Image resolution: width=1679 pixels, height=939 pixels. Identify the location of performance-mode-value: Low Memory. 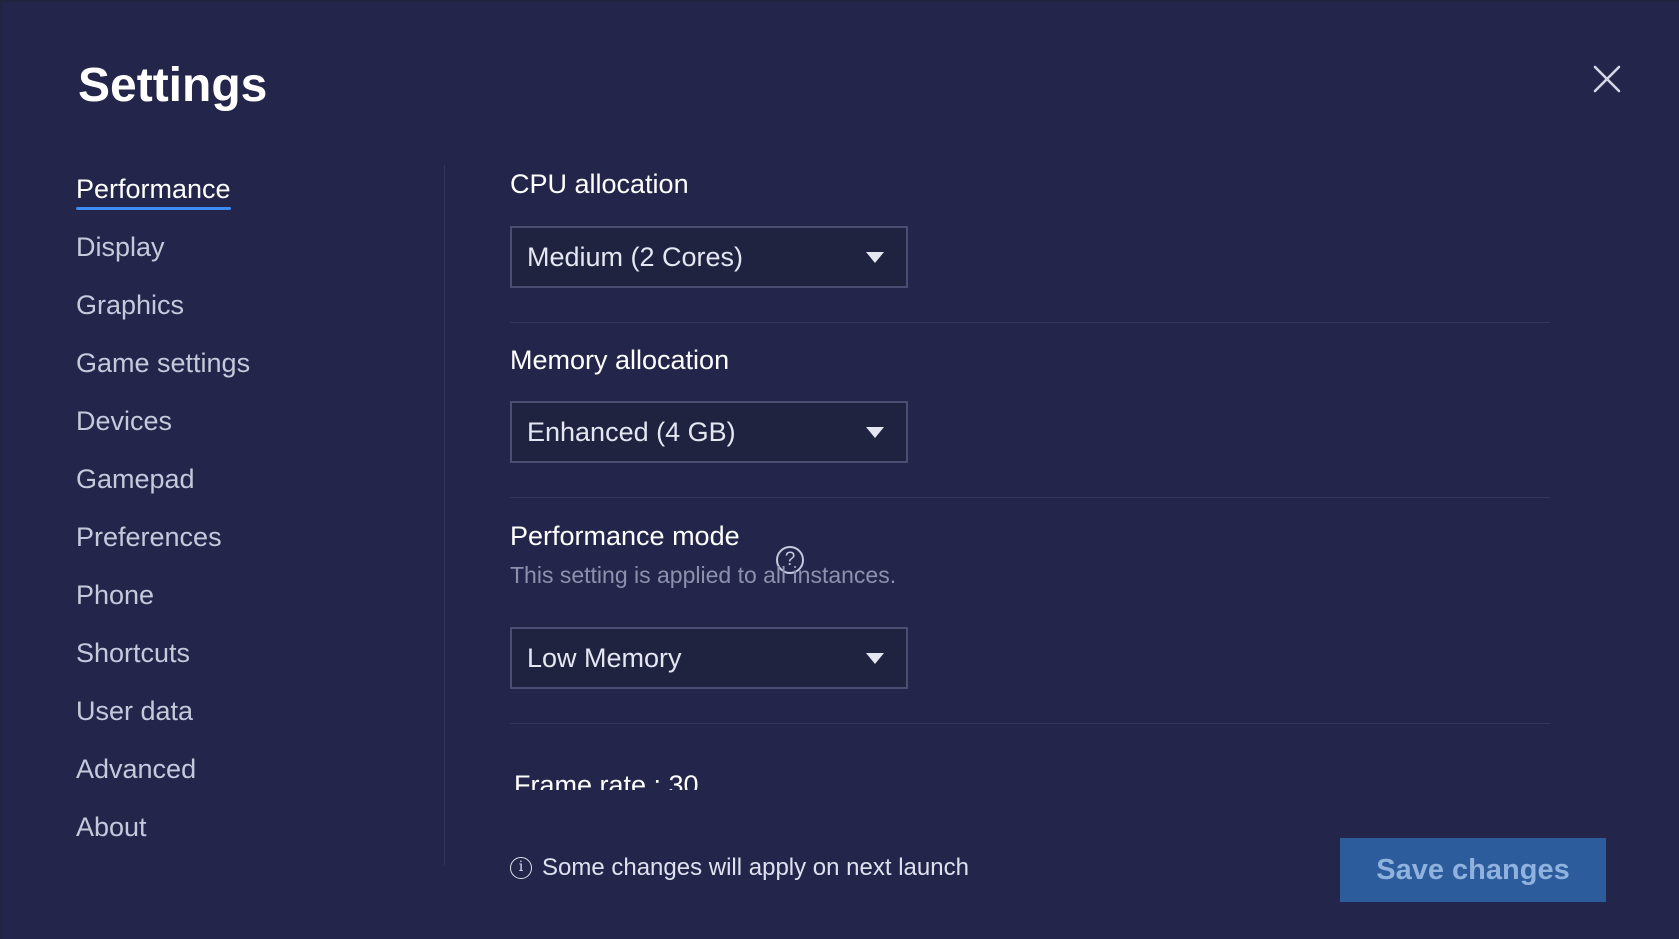
(604, 658).